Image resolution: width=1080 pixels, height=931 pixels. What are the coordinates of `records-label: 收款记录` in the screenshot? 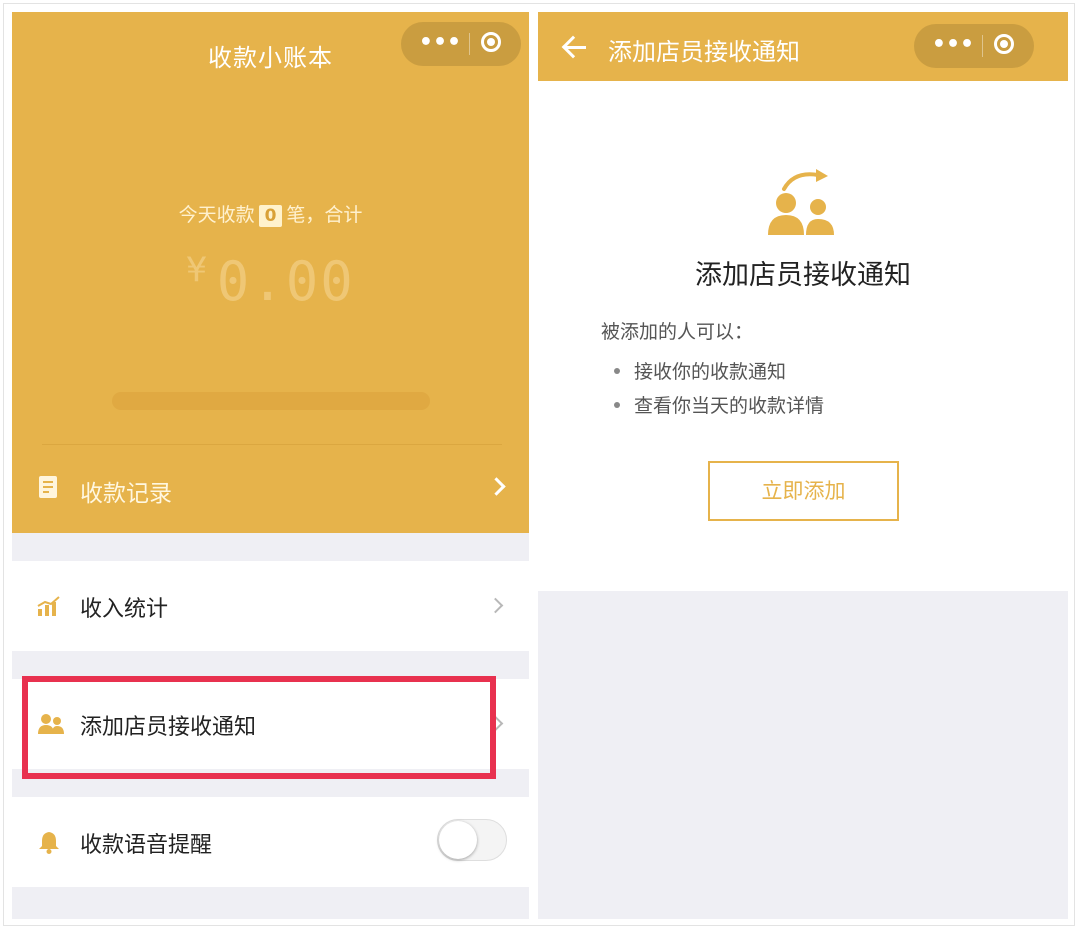 It's located at (126, 494).